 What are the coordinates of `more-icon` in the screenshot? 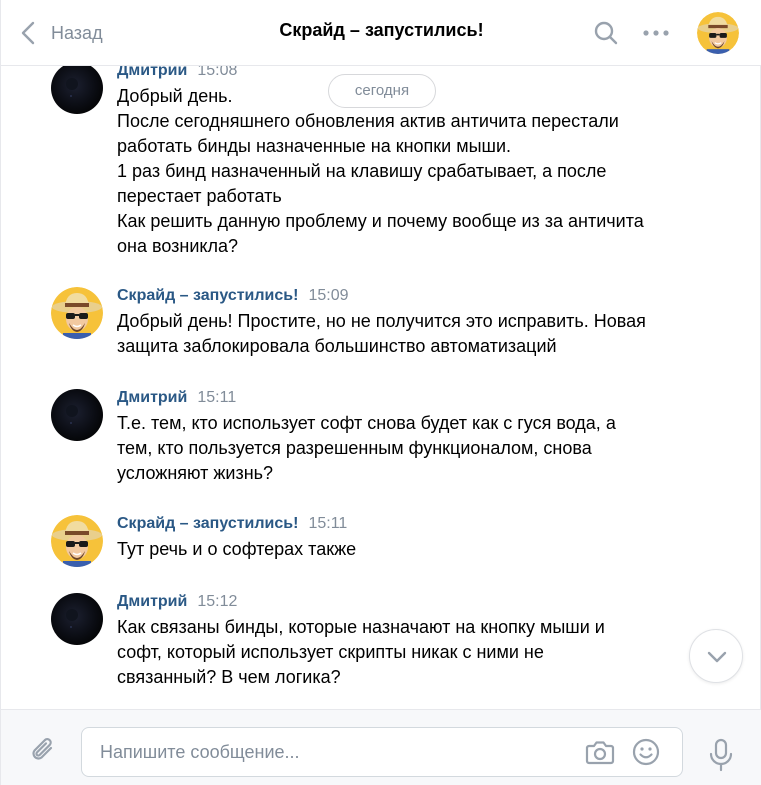 It's located at (656, 33).